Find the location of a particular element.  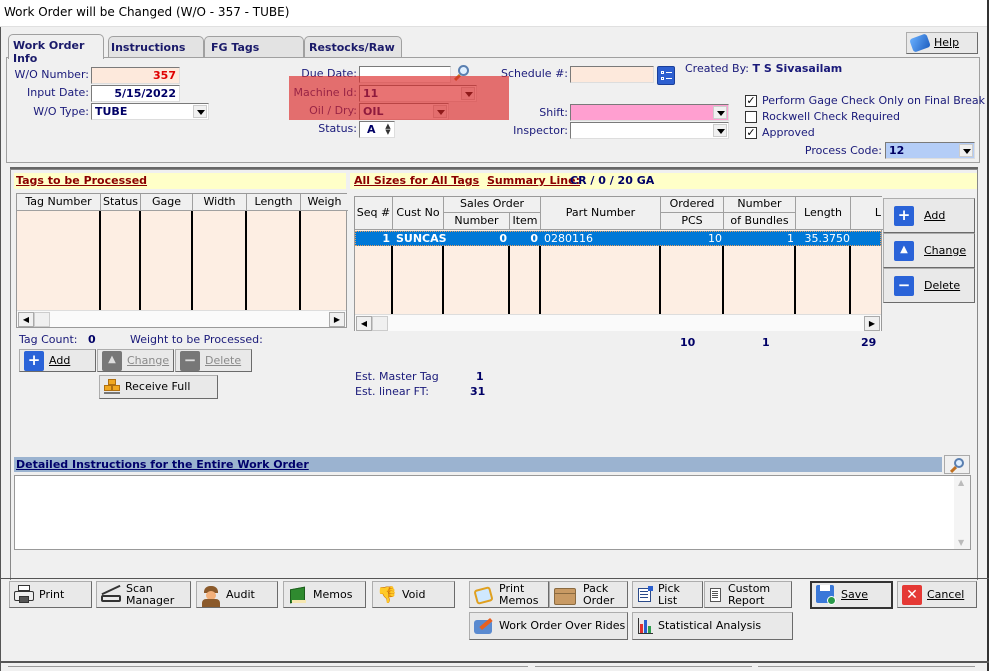

machine-id-select: 11 is located at coordinates (418, 93).